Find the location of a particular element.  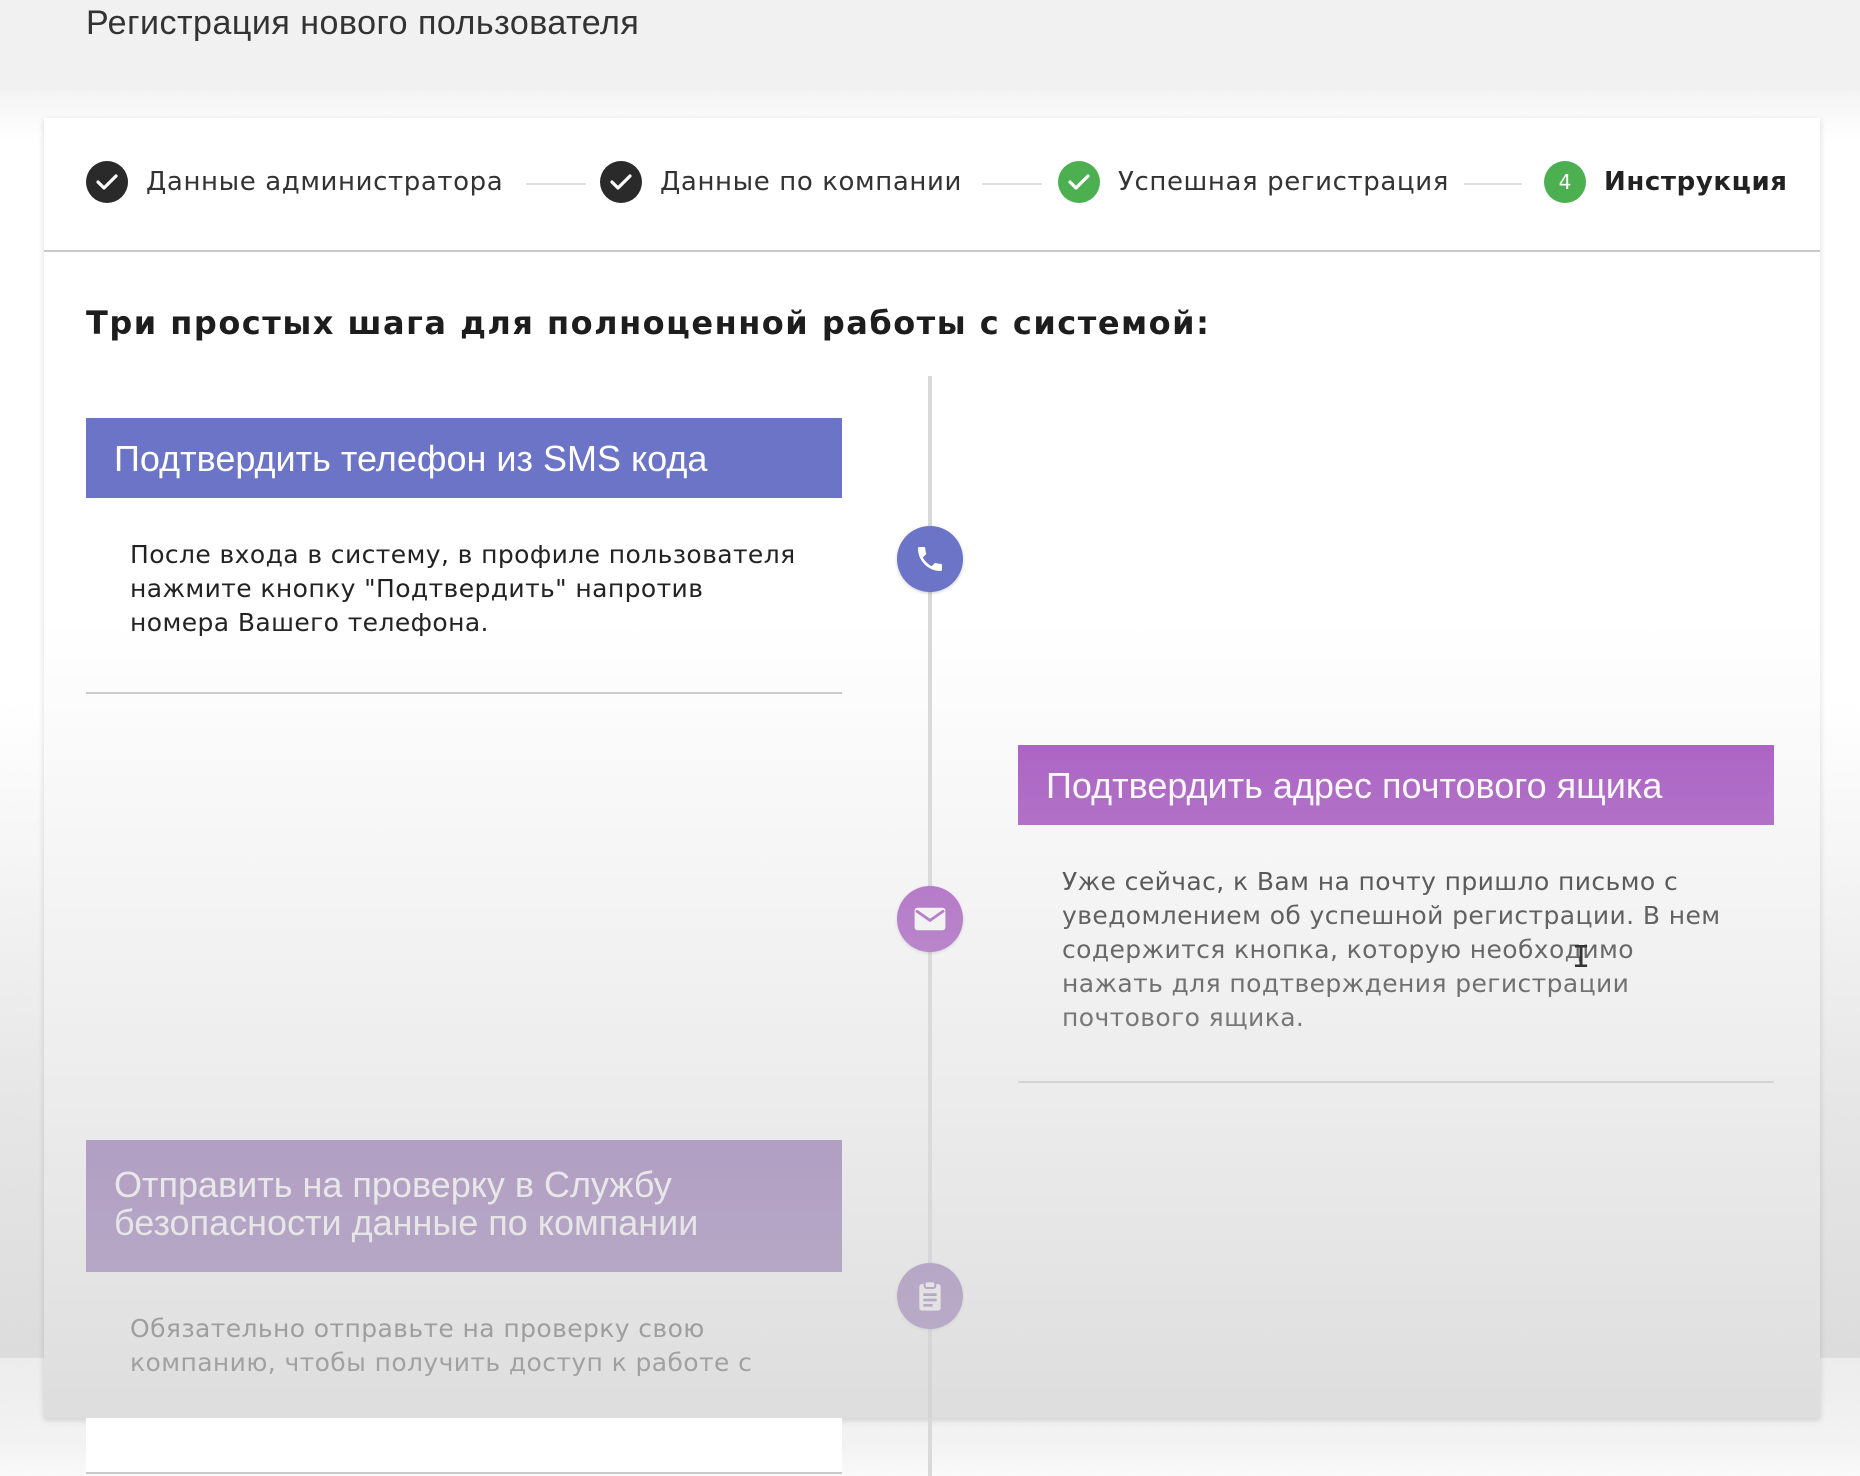

phone-icon is located at coordinates (930, 559).